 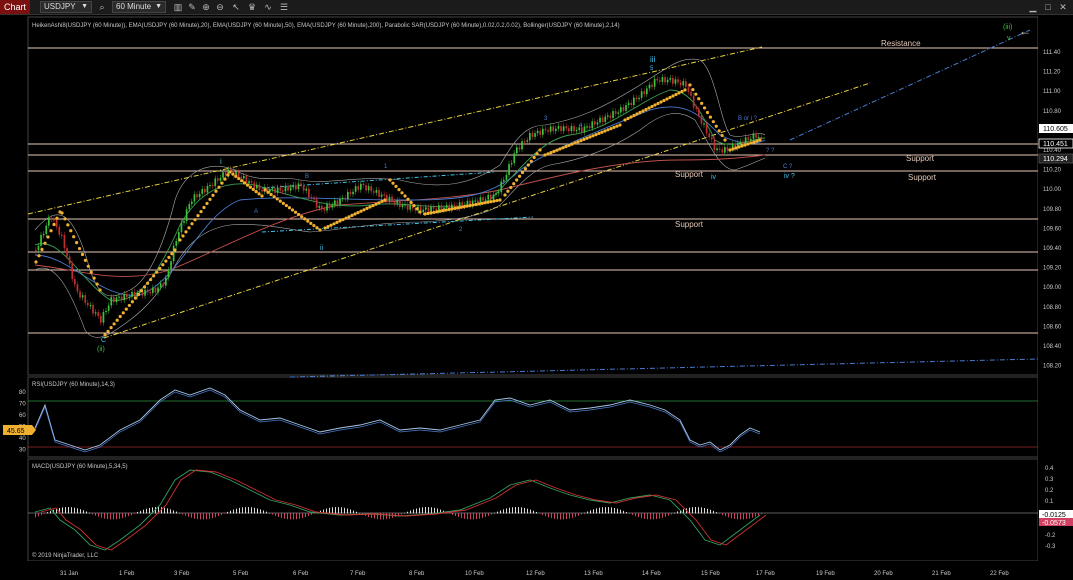 I want to click on wave-label-i: i, so click(x=221, y=161).